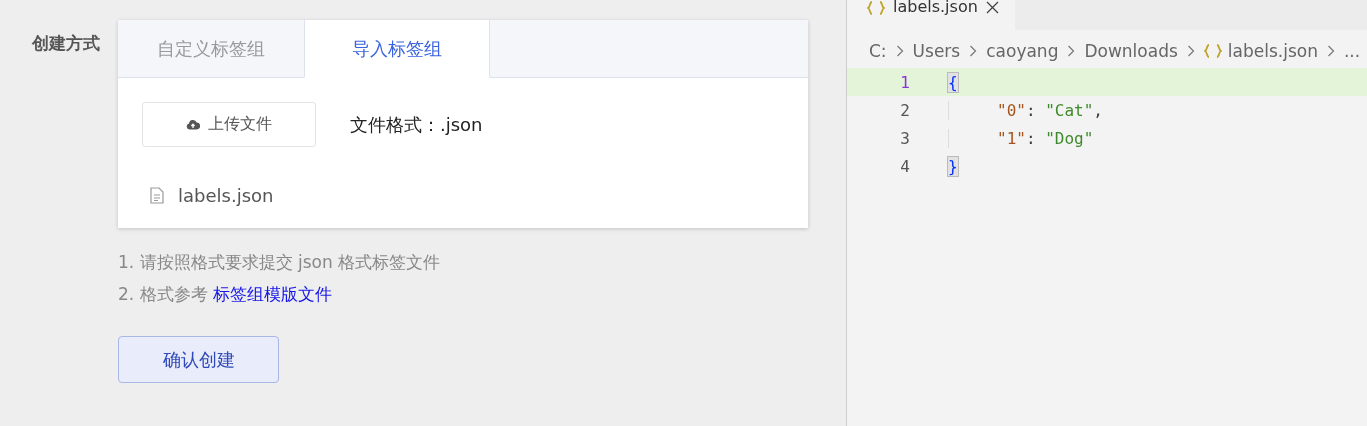 The height and width of the screenshot is (426, 1367). What do you see at coordinates (193, 124) in the screenshot?
I see `cloud-upload-icon` at bounding box center [193, 124].